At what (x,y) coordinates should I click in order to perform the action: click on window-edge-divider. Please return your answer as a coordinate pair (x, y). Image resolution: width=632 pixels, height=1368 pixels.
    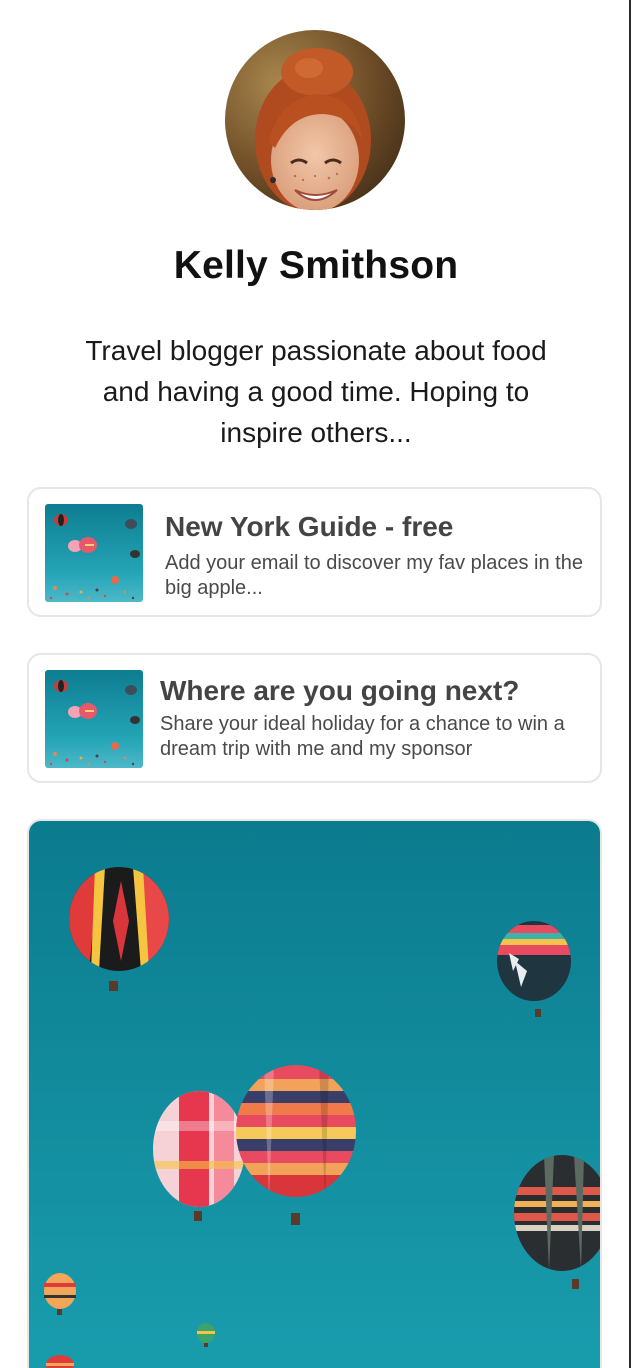
    Looking at the image, I should click on (630, 684).